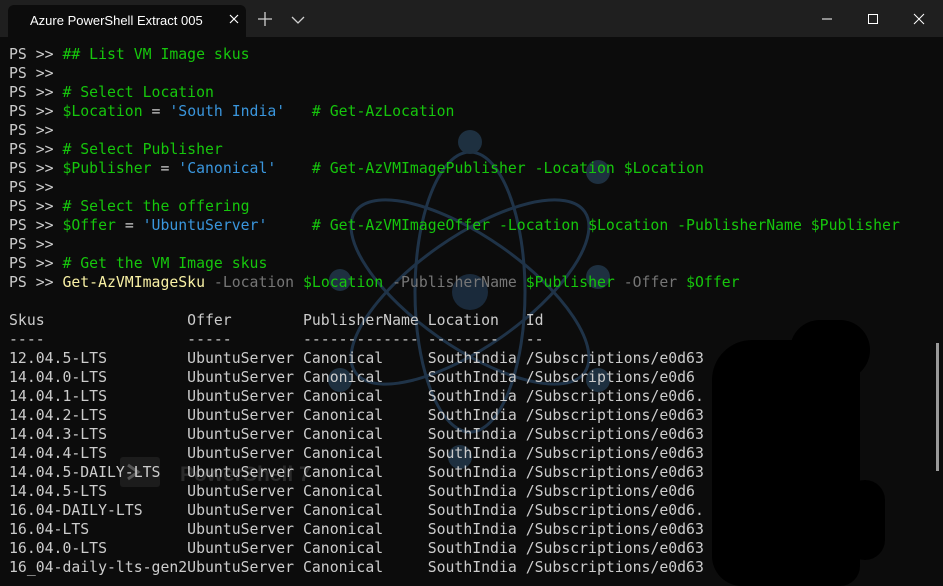  What do you see at coordinates (205, 225) in the screenshot?
I see `code-token: 'UbuntuServer'` at bounding box center [205, 225].